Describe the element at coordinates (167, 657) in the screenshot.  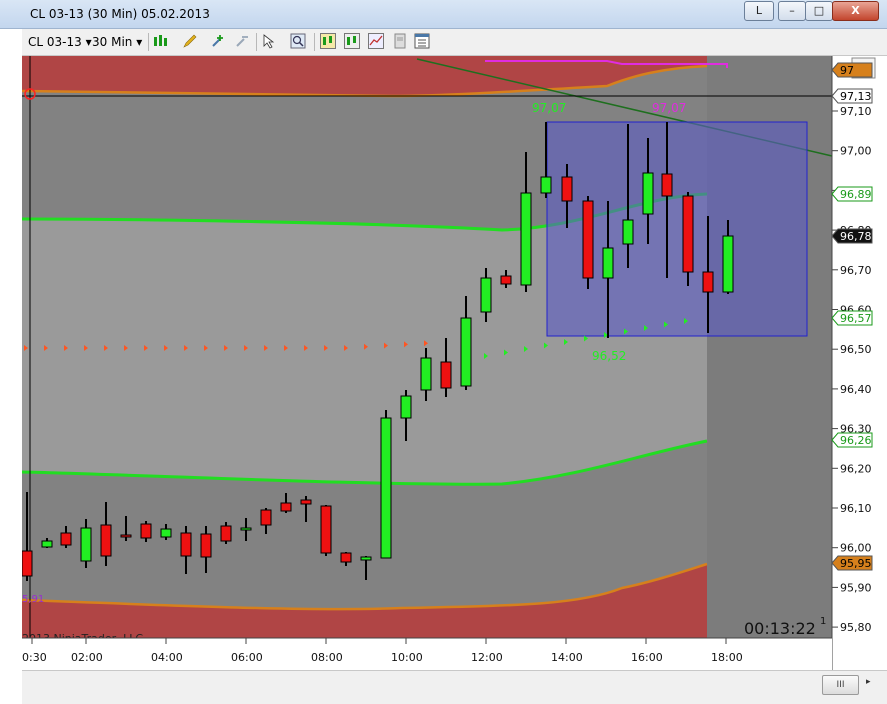
I see `time-tick-label: 04:00` at that location.